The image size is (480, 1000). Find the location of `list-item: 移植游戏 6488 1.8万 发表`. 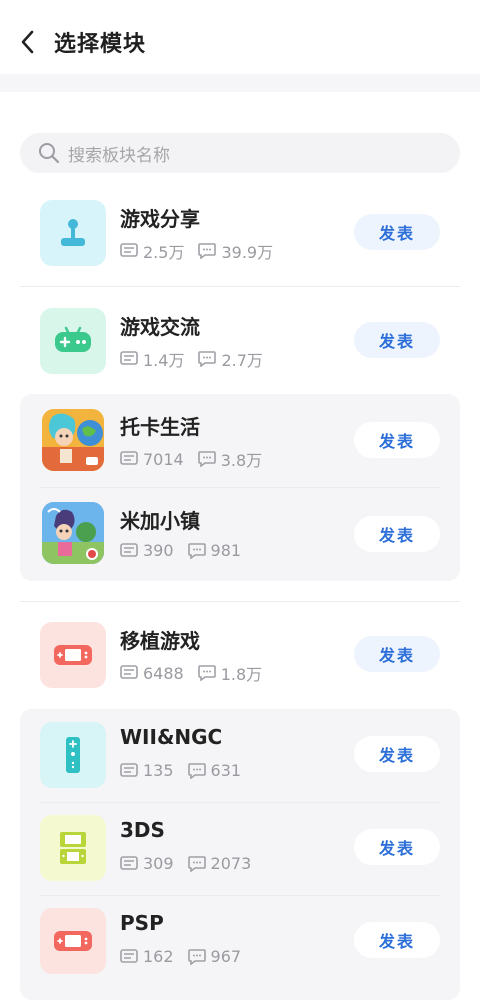

list-item: 移植游戏 6488 1.8万 发表 is located at coordinates (240, 655).